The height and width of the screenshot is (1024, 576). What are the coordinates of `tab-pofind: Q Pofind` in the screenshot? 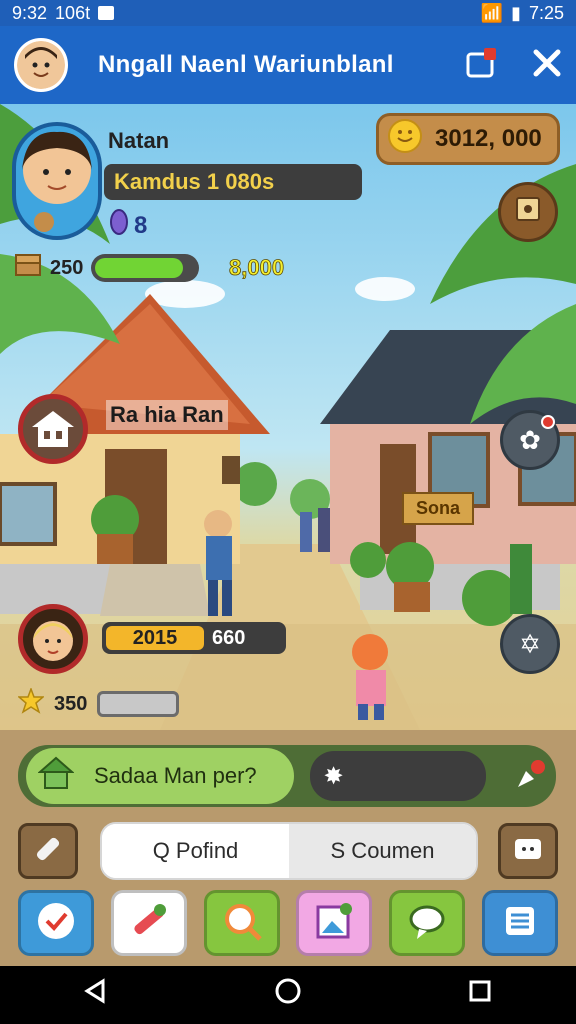 It's located at (195, 851).